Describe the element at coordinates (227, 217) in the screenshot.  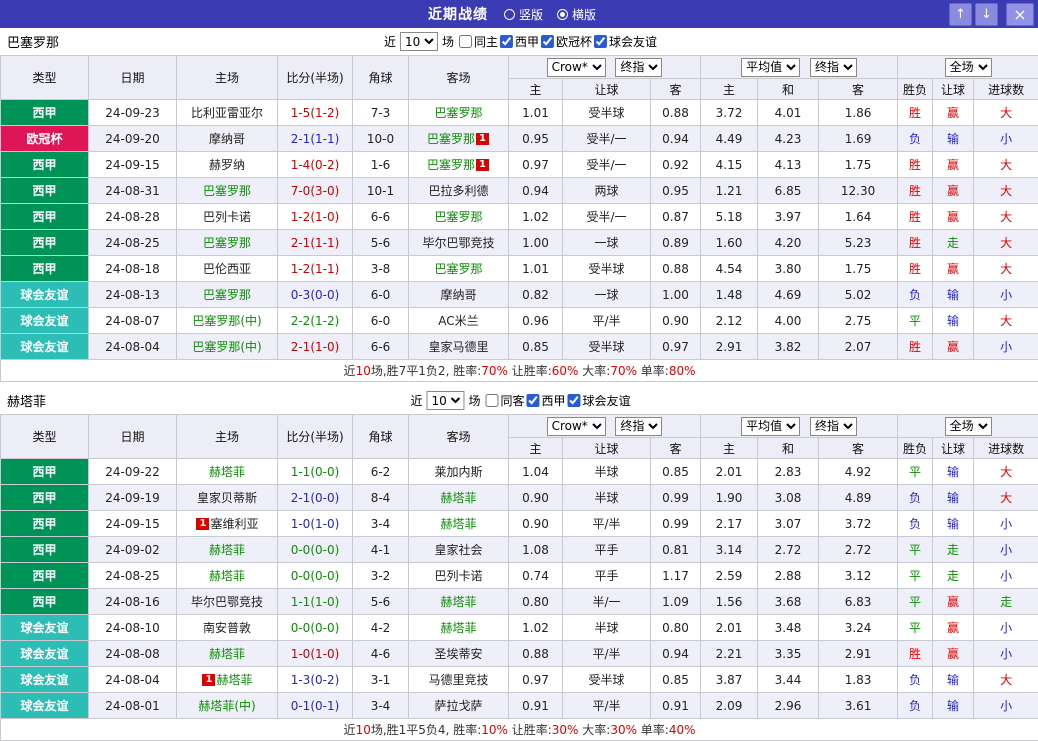
I see `home-team-cell: 巴列卡诺` at that location.